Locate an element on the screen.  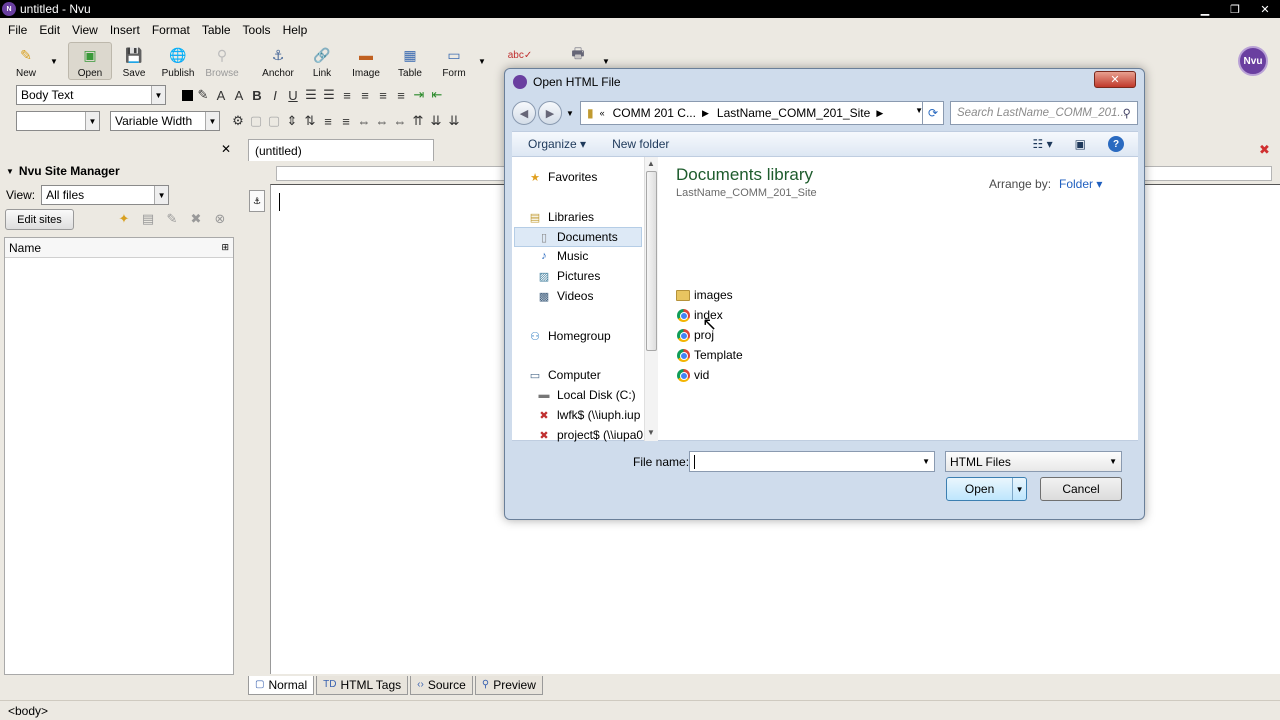
menu-edit: Edit is located at coordinates (49, 30).